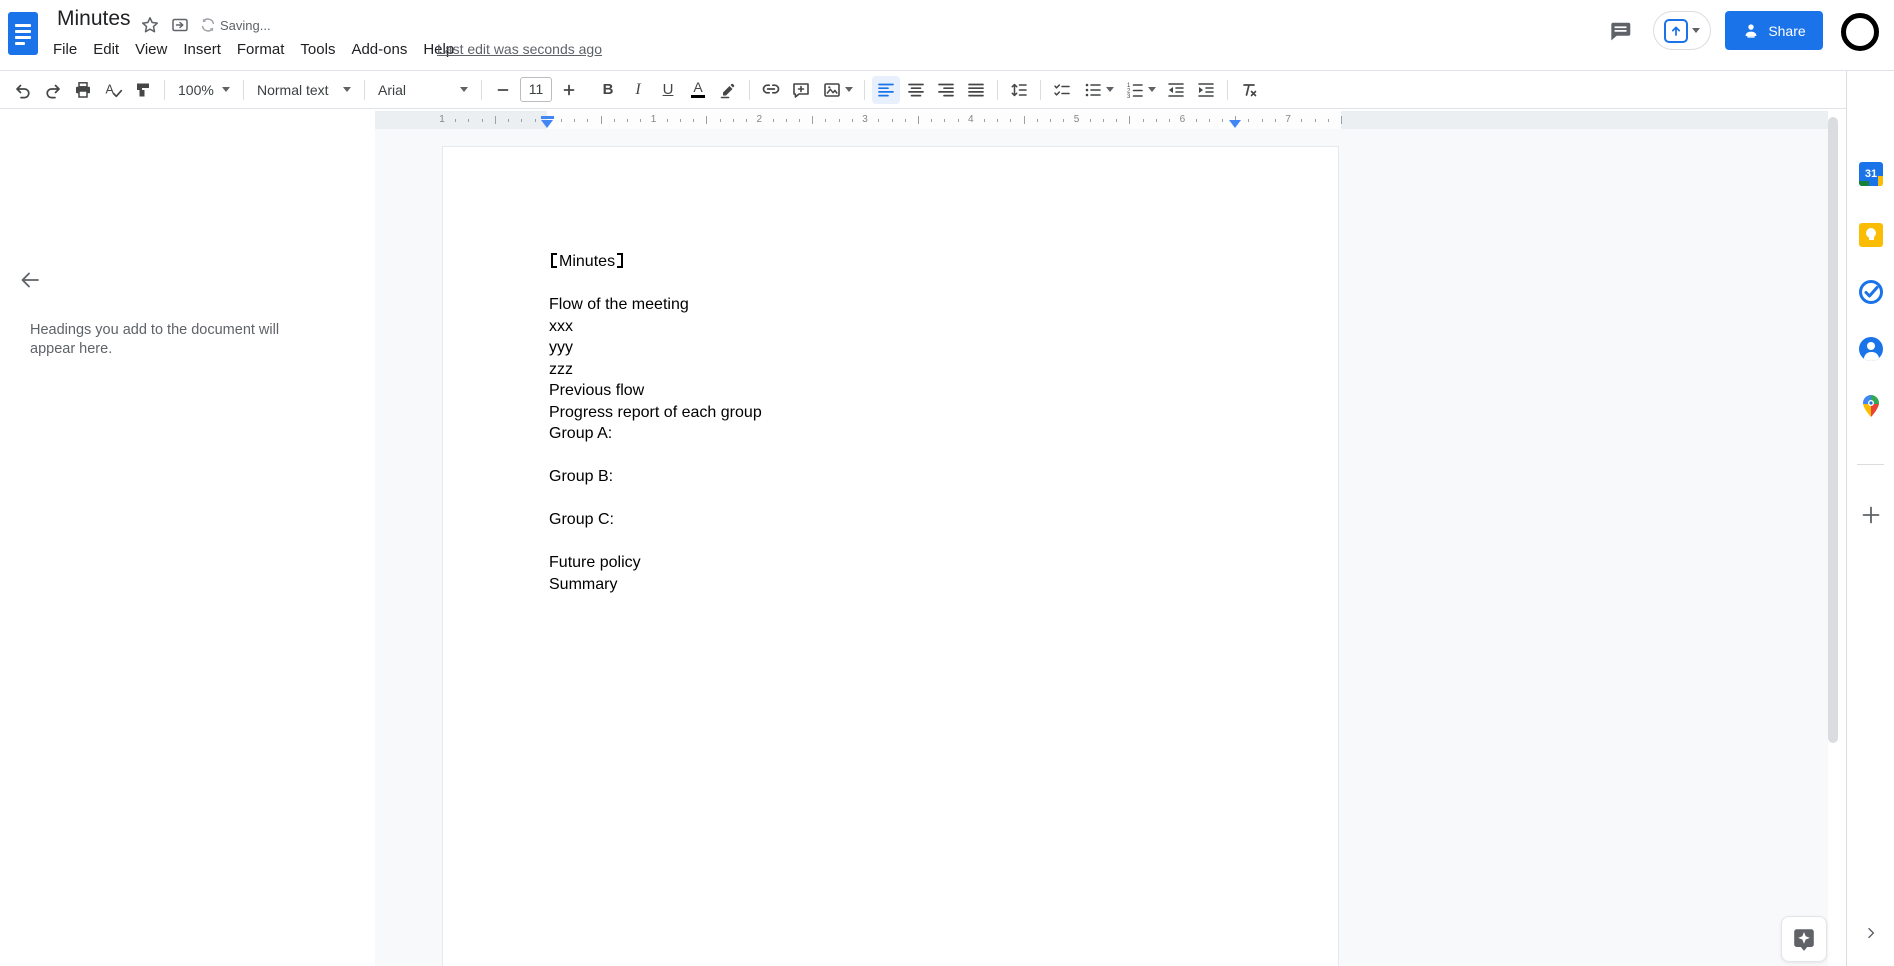  What do you see at coordinates (519, 49) in the screenshot?
I see `last-edit-status: Last edit was seconds ago` at bounding box center [519, 49].